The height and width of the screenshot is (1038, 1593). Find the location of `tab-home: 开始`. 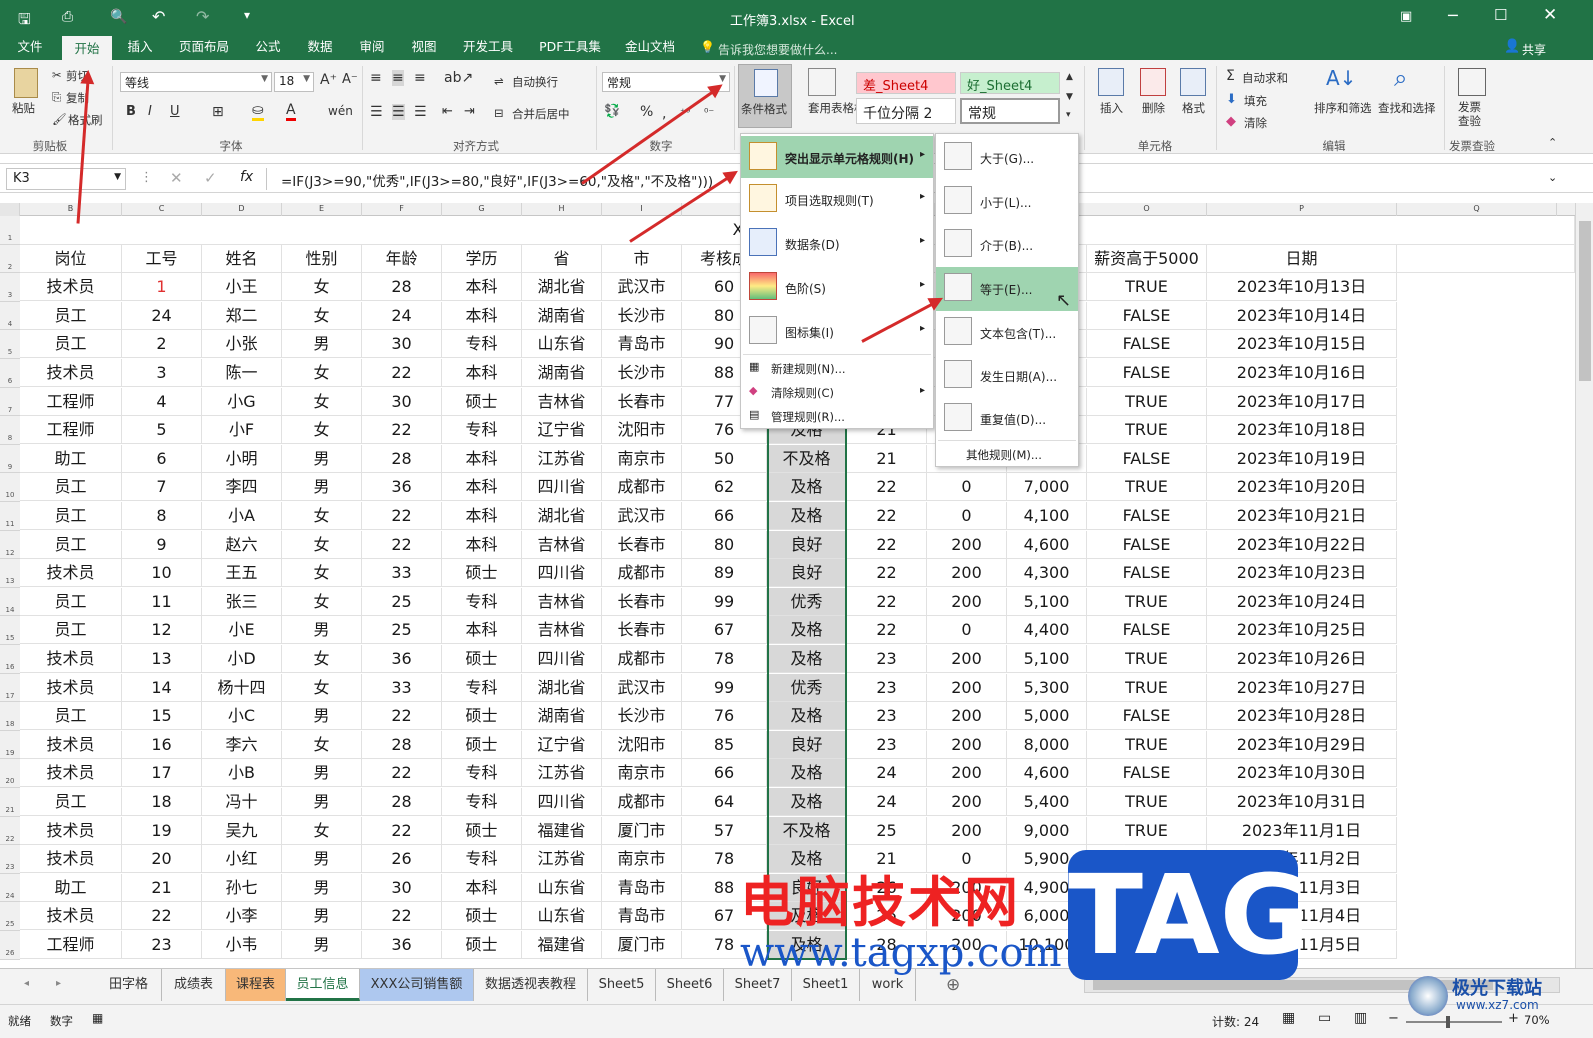

tab-home: 开始 is located at coordinates (87, 48).